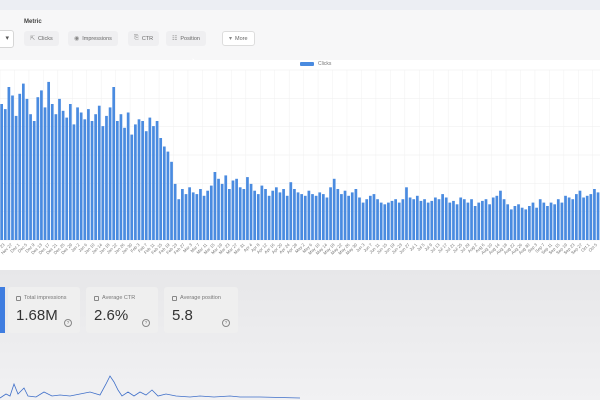  What do you see at coordinates (201, 310) in the screenshot?
I see `card-average-position: Average position 5.8 ?` at bounding box center [201, 310].